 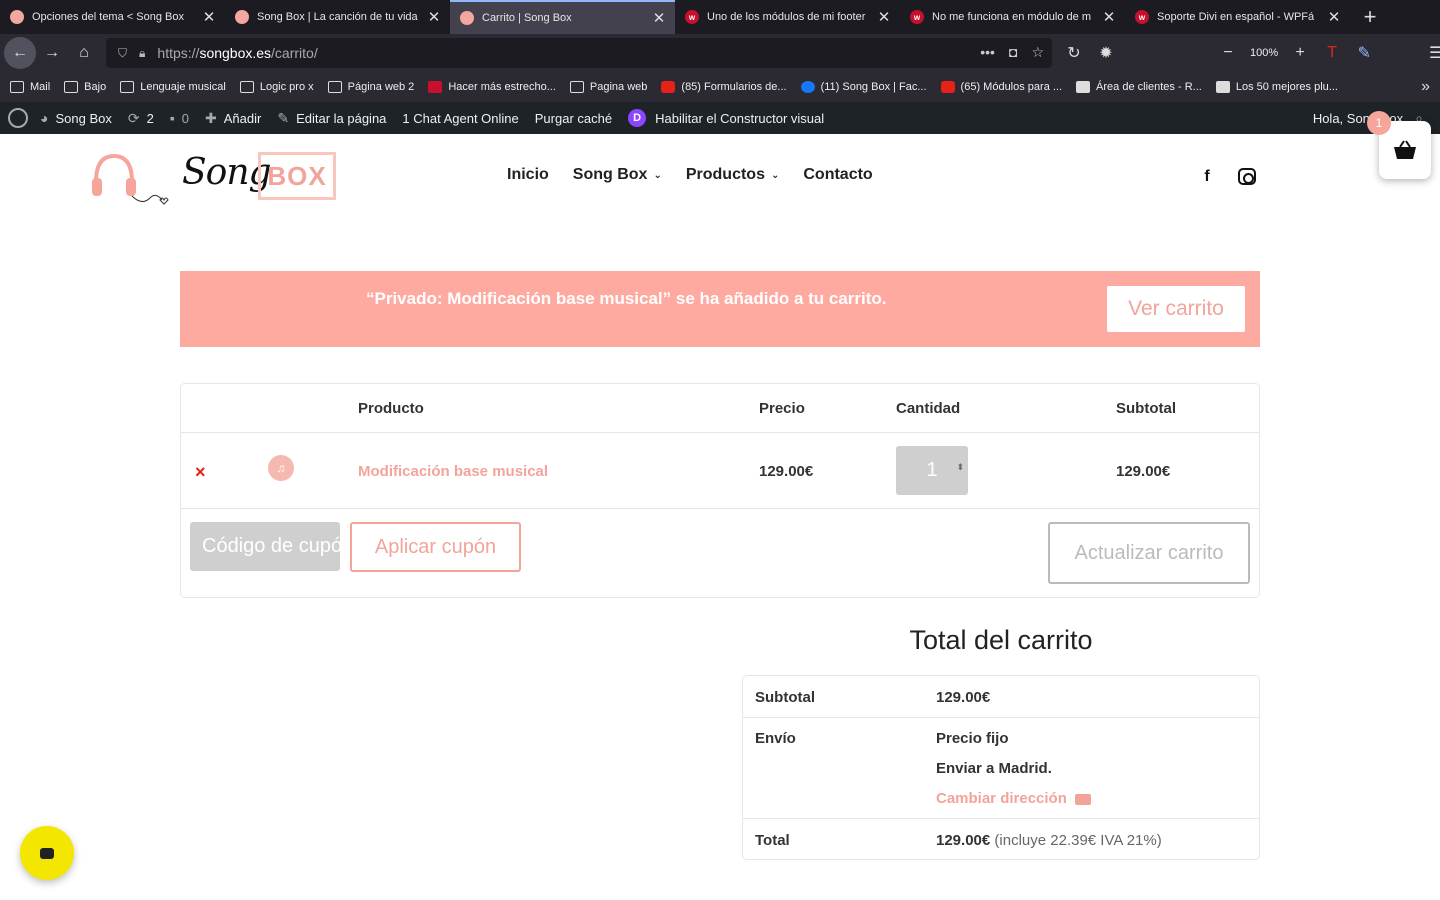 What do you see at coordinates (30, 87) in the screenshot?
I see `bookmark-item: Mail` at bounding box center [30, 87].